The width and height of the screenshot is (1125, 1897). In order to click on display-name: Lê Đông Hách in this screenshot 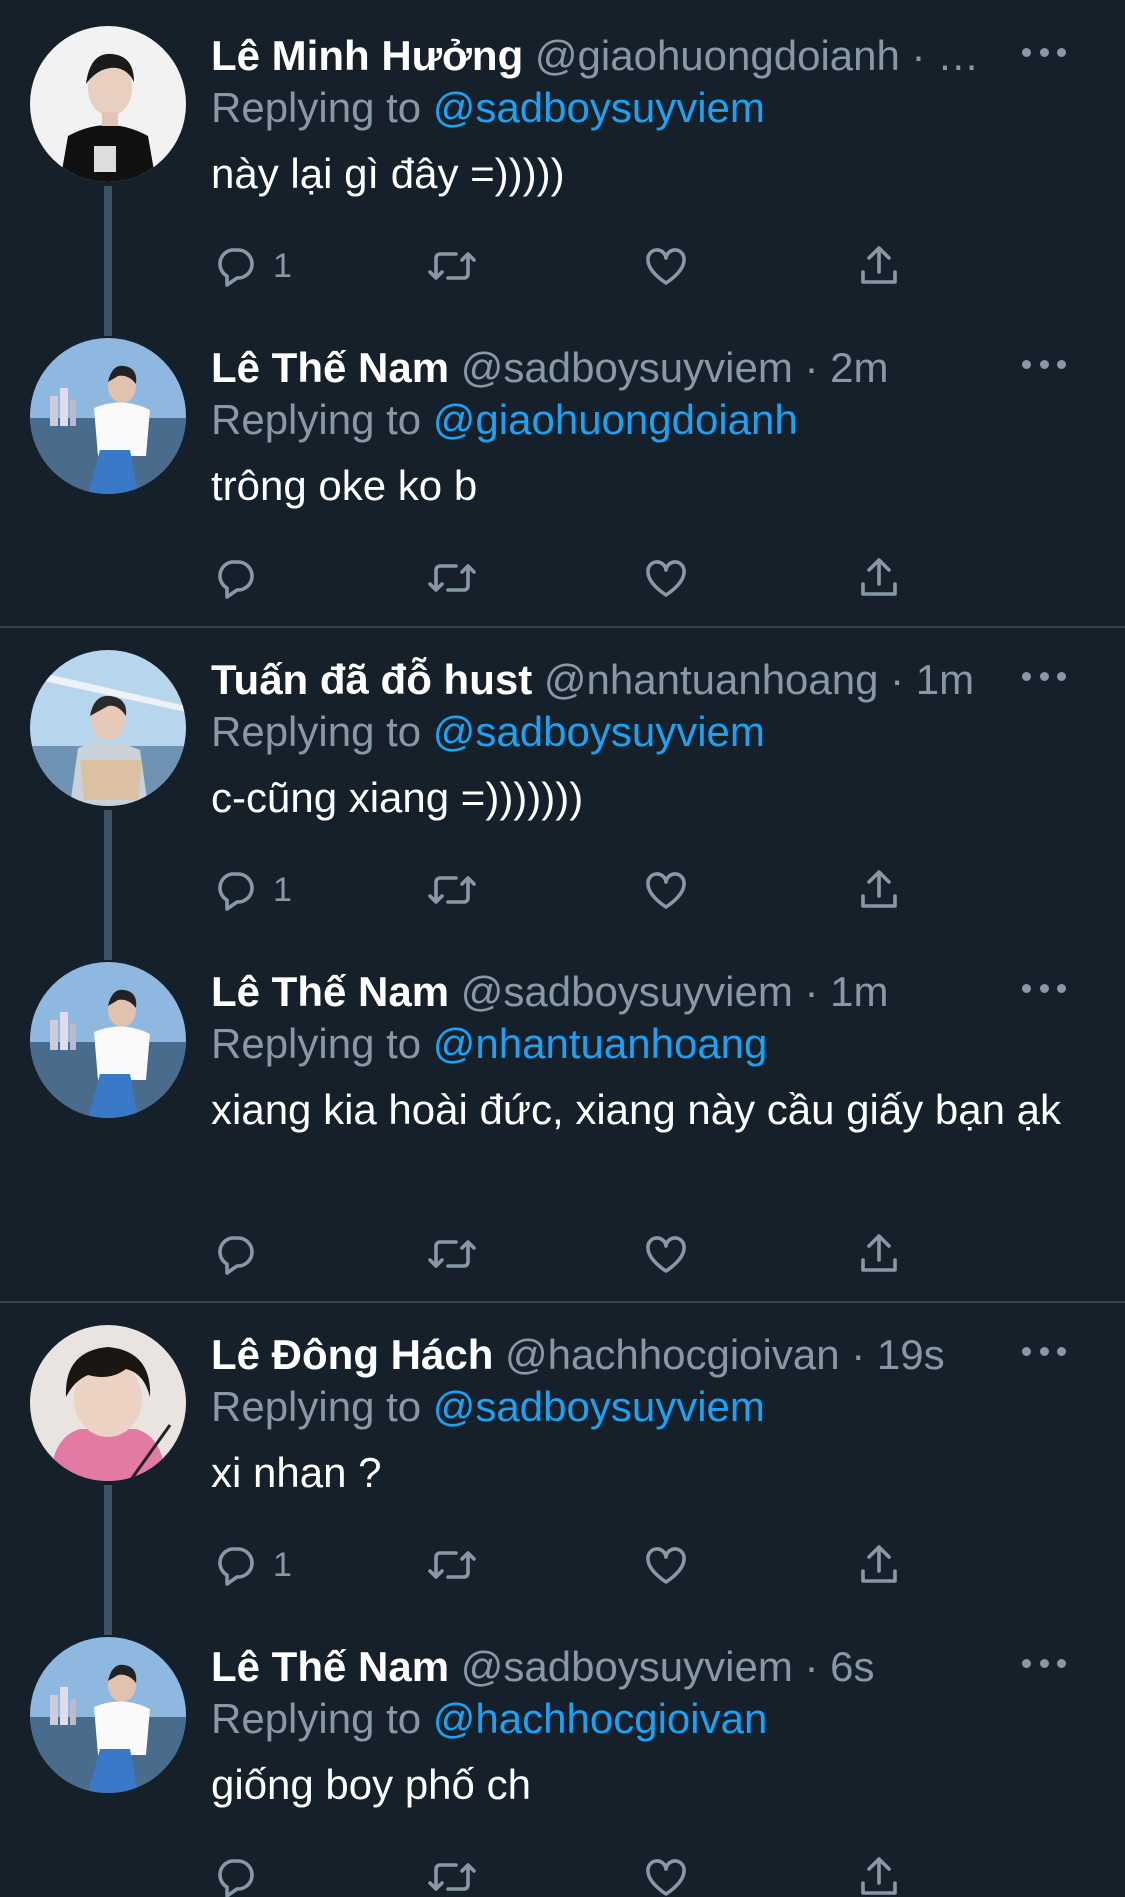, I will do `click(352, 1354)`.